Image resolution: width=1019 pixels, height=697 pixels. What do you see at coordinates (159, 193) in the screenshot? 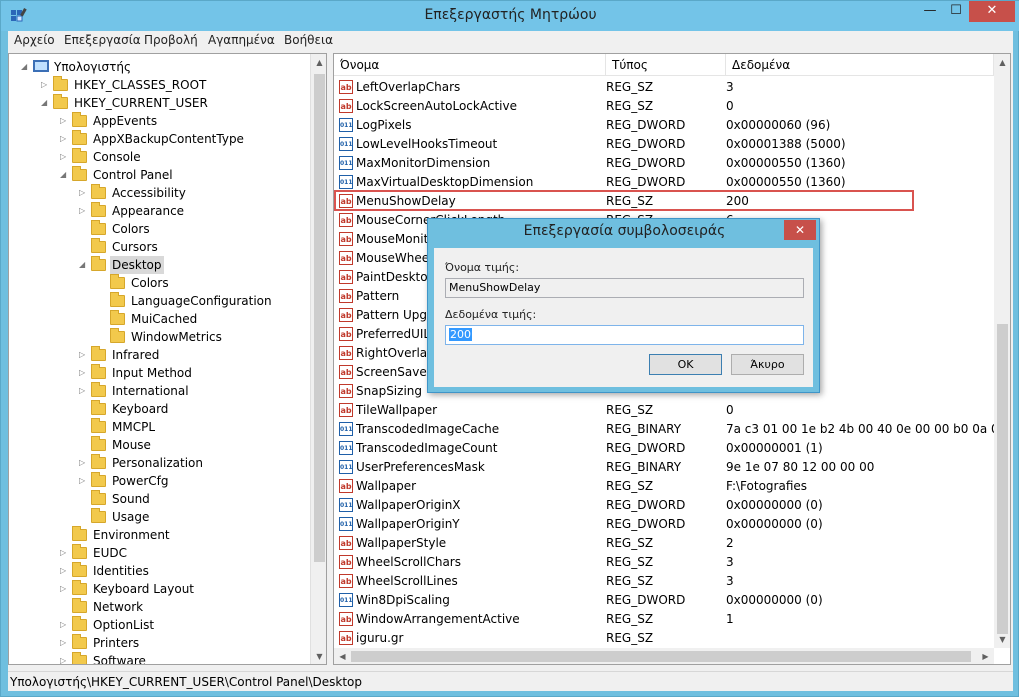
I see `tree-item: ▷ Accessibility` at bounding box center [159, 193].